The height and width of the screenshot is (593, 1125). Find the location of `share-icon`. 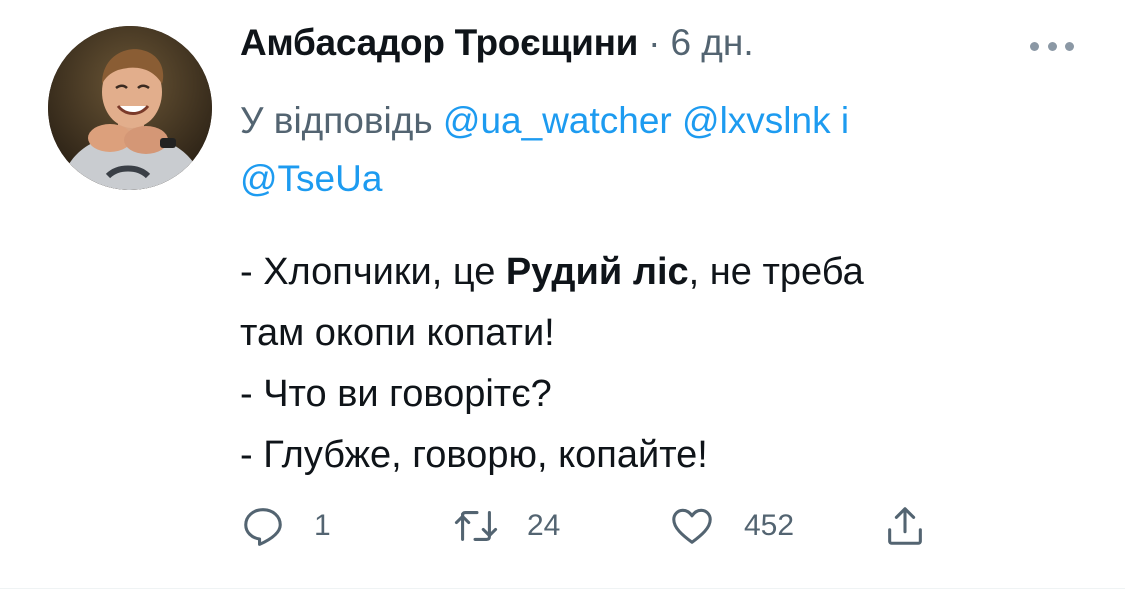

share-icon is located at coordinates (905, 526).